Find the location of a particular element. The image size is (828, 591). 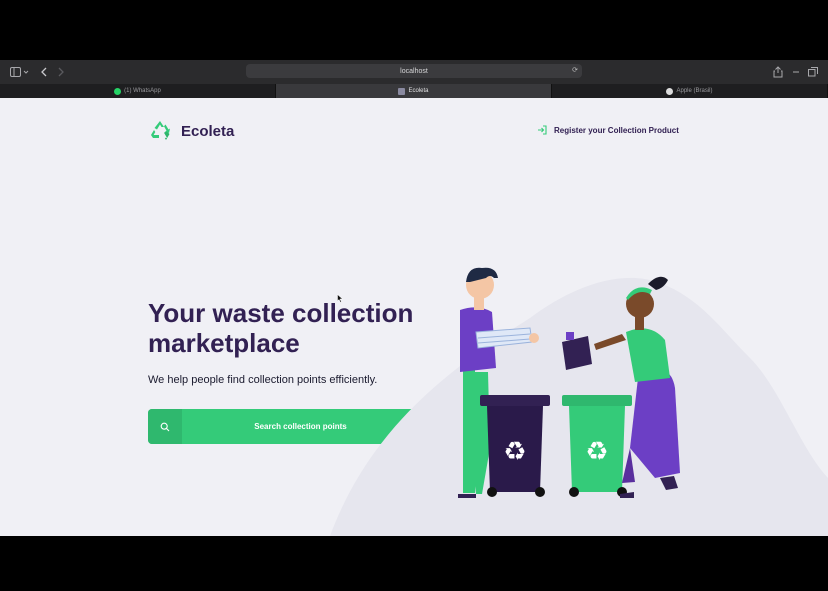

green-recycling-bin: ♻ is located at coordinates (597, 446).